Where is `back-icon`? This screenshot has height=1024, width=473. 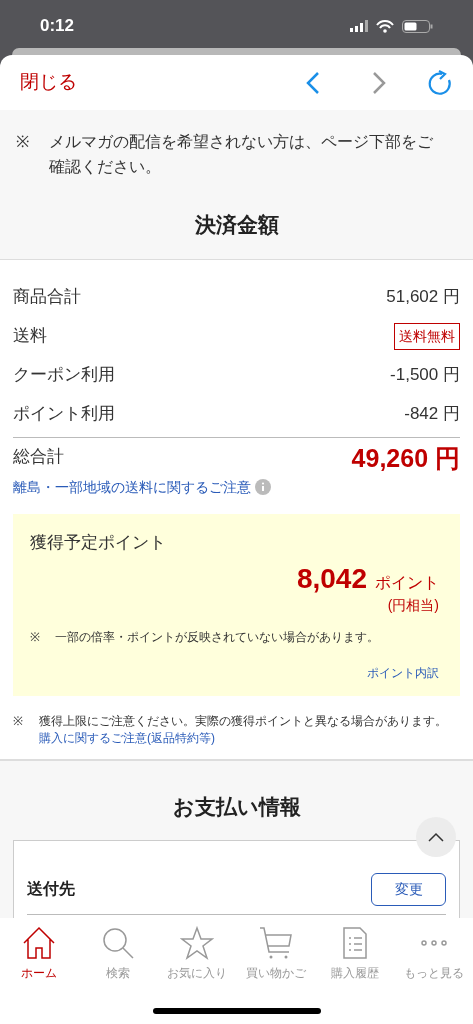 back-icon is located at coordinates (313, 82).